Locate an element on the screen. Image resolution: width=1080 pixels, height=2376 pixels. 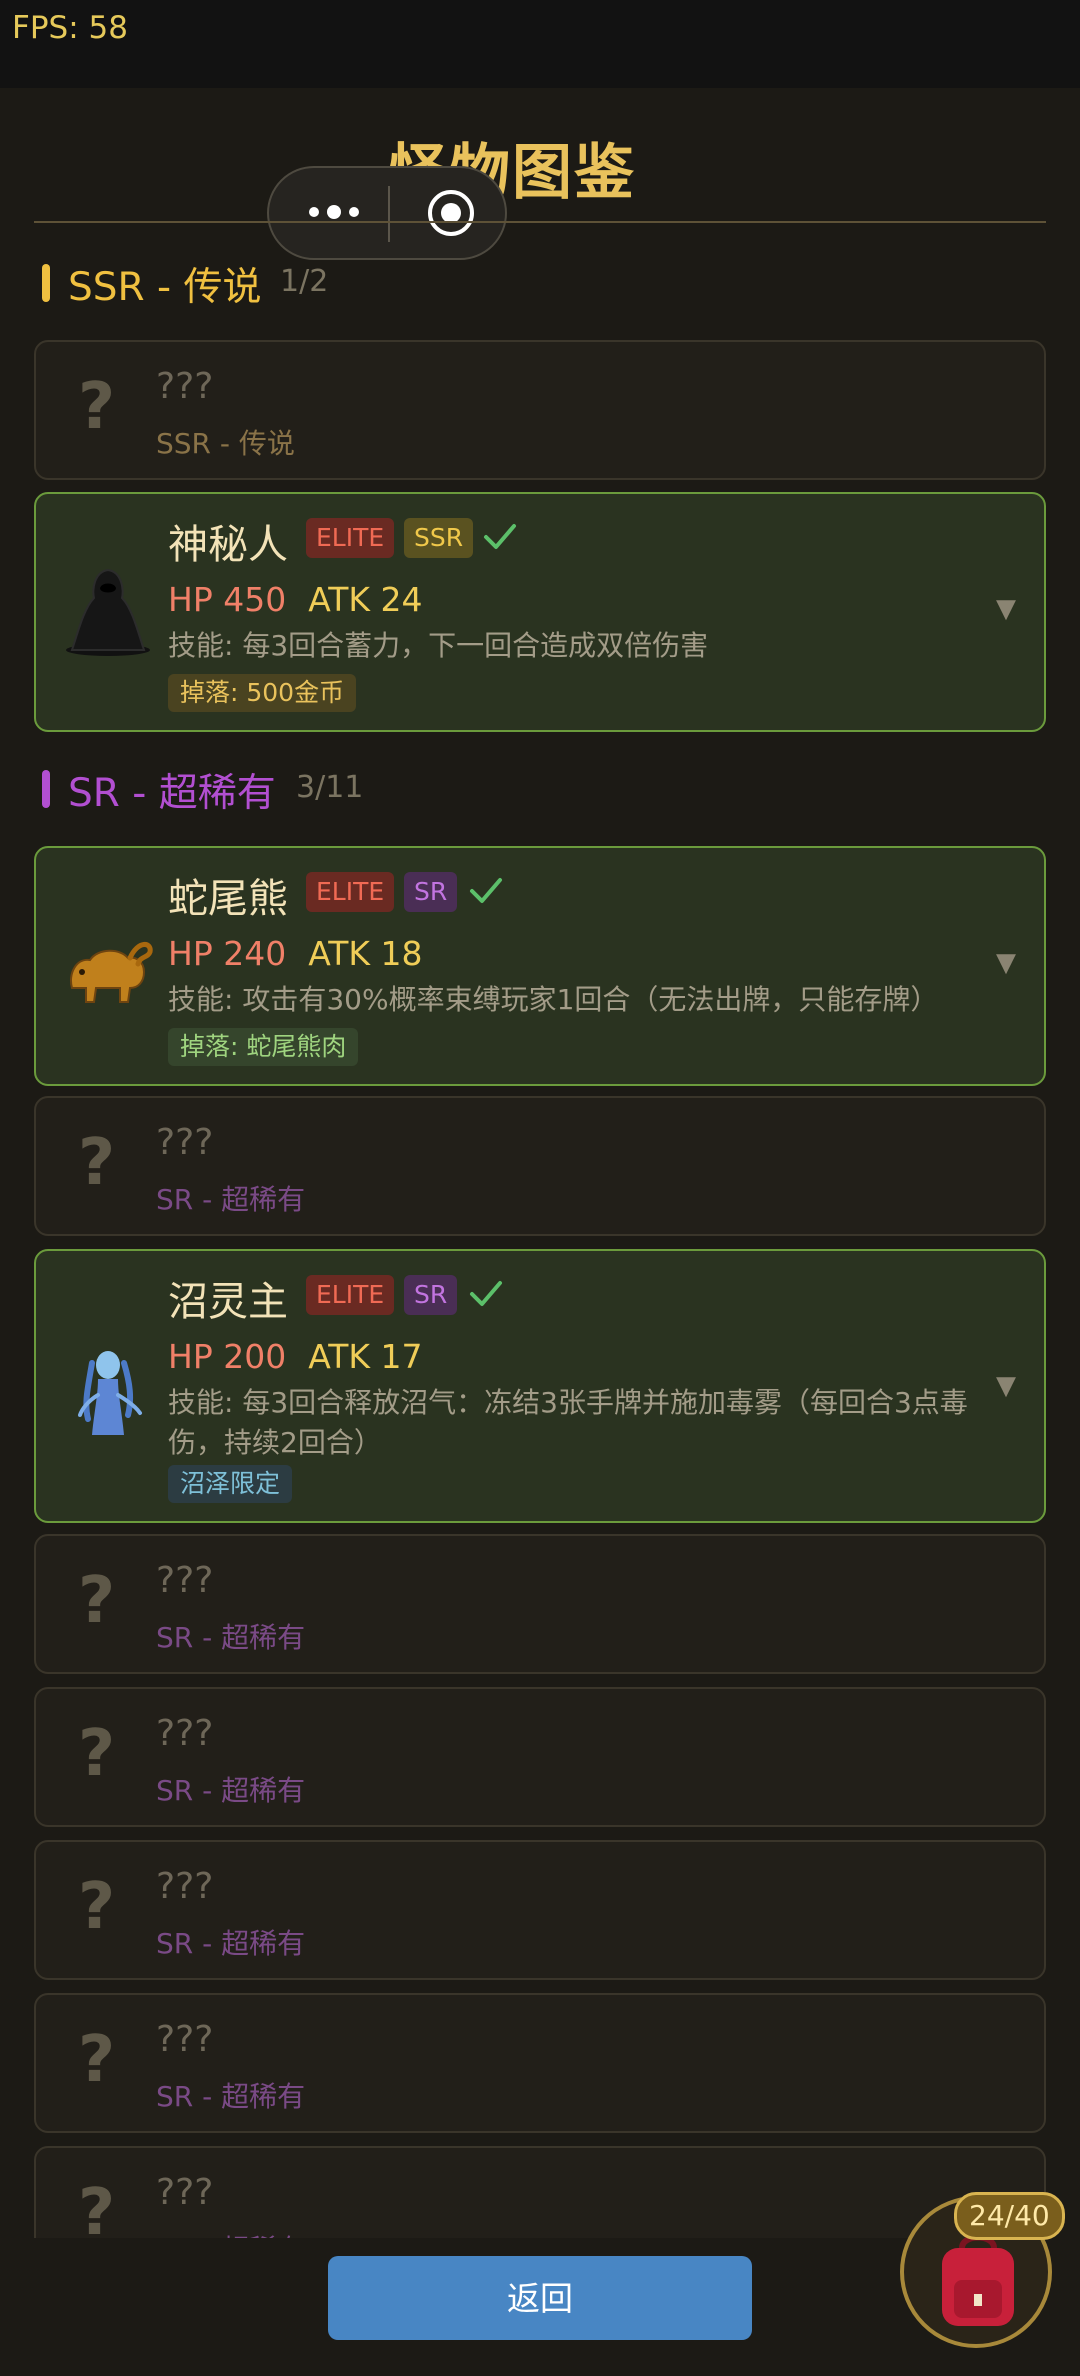
monster-stats: HP 450 ATK 24 is located at coordinates (295, 599).